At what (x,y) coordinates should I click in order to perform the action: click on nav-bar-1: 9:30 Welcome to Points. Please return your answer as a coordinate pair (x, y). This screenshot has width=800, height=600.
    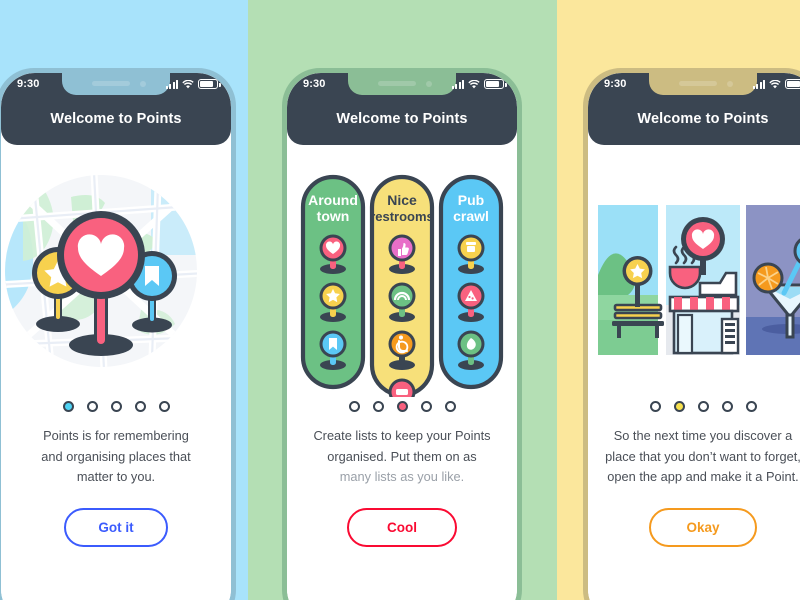
    Looking at the image, I should click on (116, 109).